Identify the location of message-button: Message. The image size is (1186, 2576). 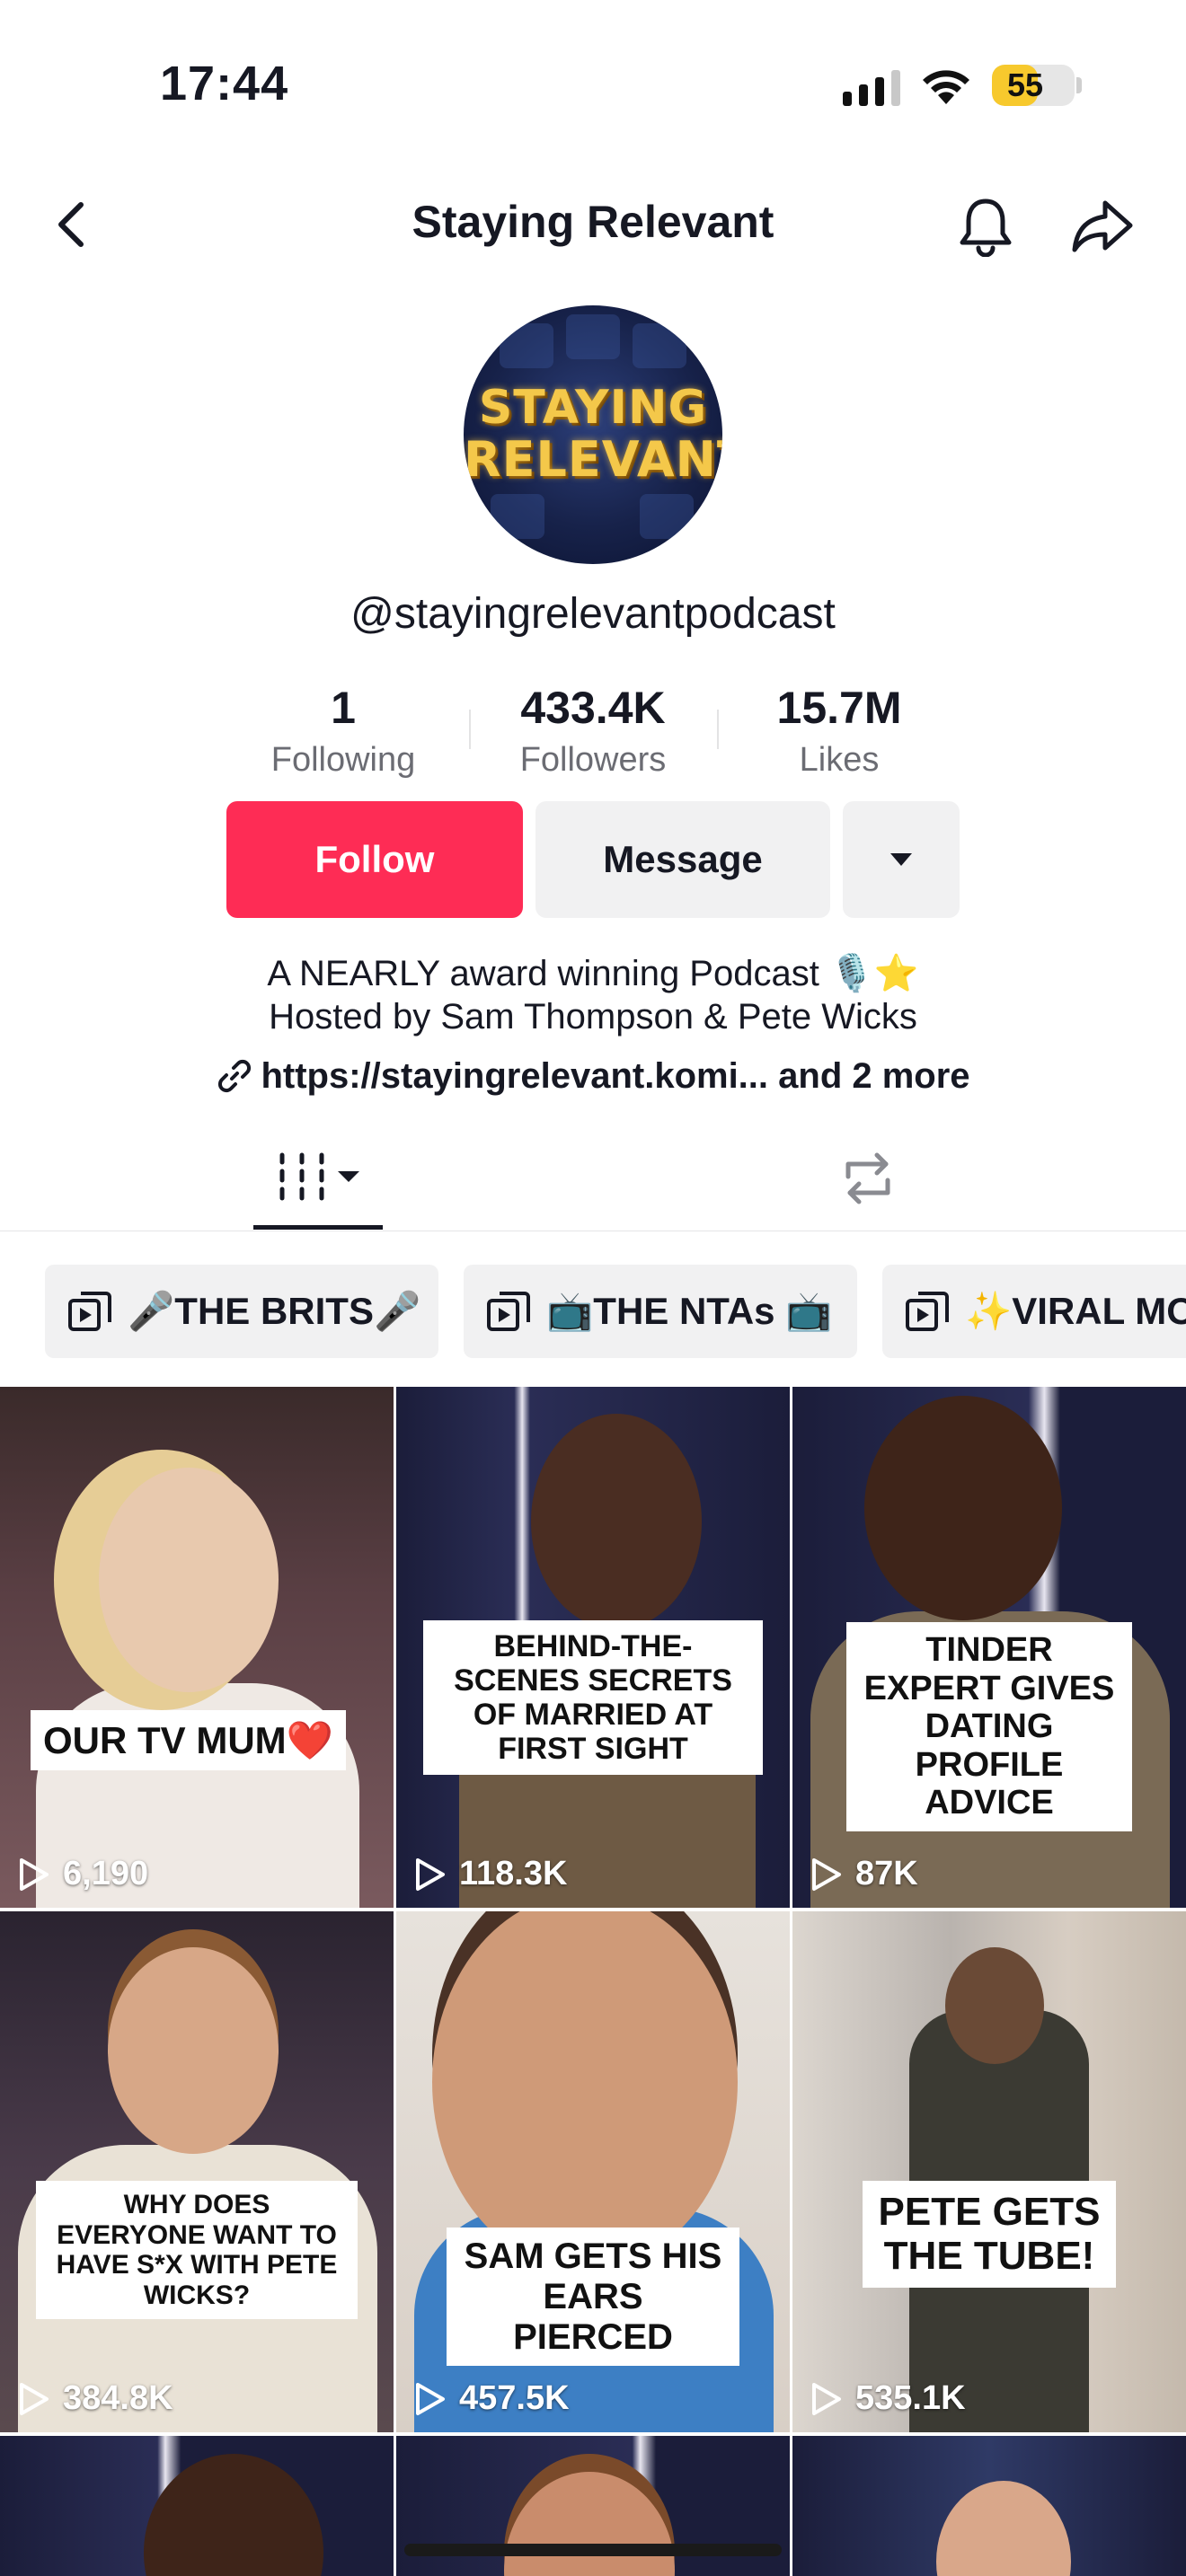
(682, 859).